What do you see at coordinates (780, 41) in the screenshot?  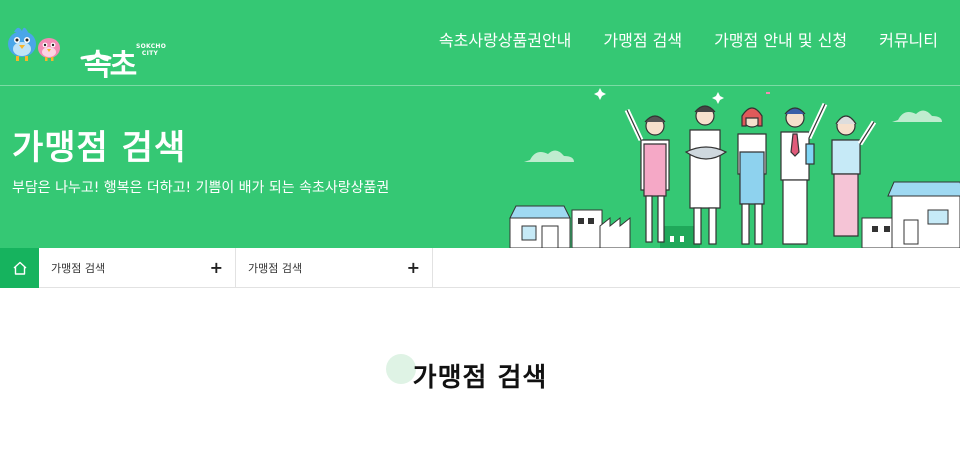 I see `nav-item-store-apply: 가맹점 안내 및 신청` at bounding box center [780, 41].